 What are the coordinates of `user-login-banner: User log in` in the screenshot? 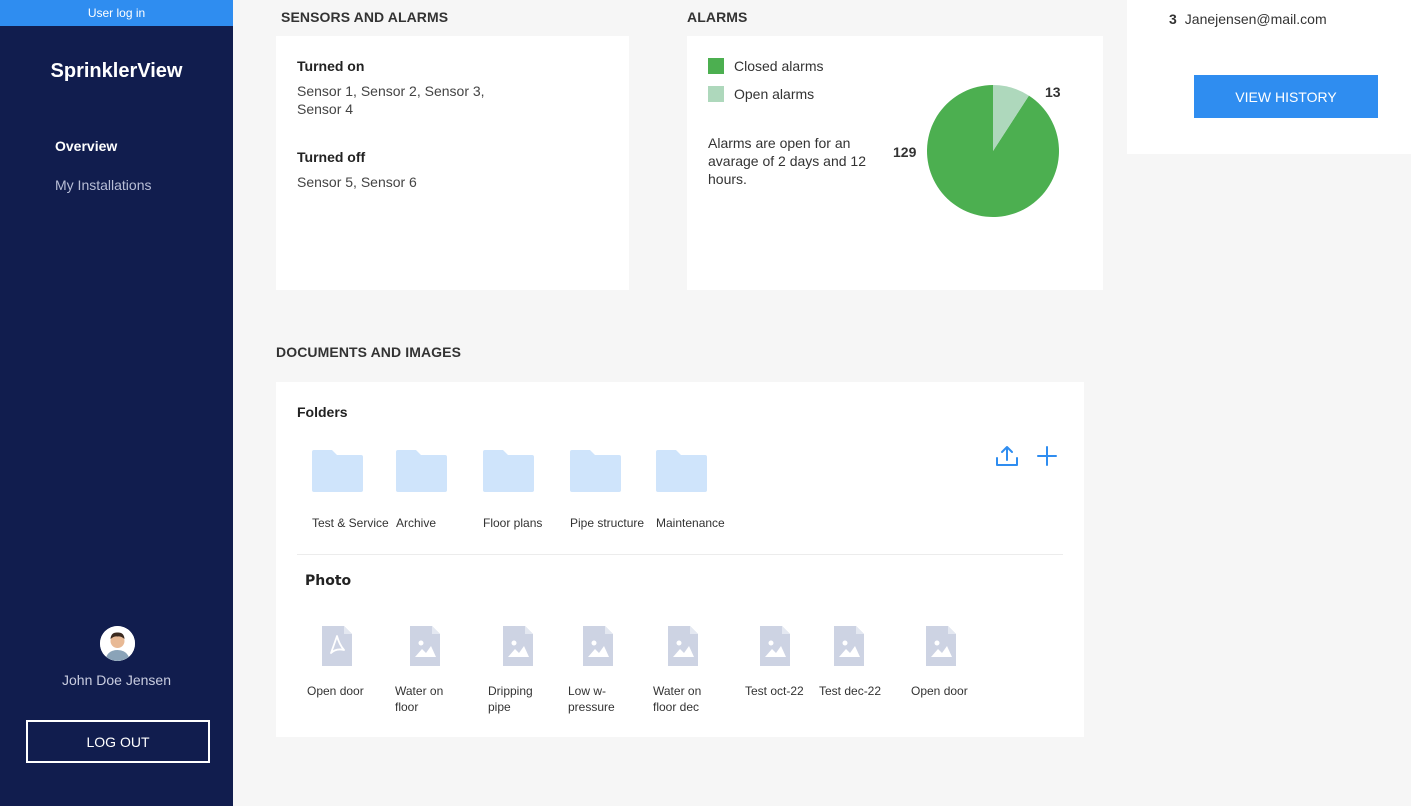 It's located at (116, 13).